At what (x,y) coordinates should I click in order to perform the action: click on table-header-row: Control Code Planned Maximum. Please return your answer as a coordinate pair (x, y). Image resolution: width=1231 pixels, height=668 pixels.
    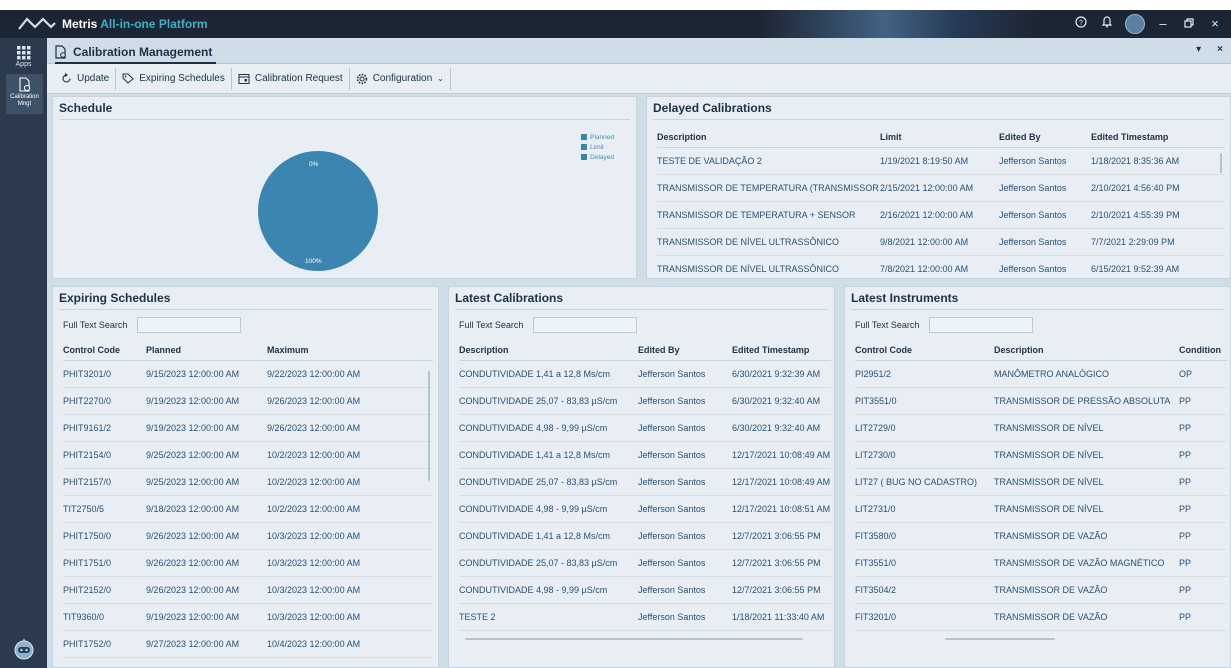
    Looking at the image, I should click on (248, 350).